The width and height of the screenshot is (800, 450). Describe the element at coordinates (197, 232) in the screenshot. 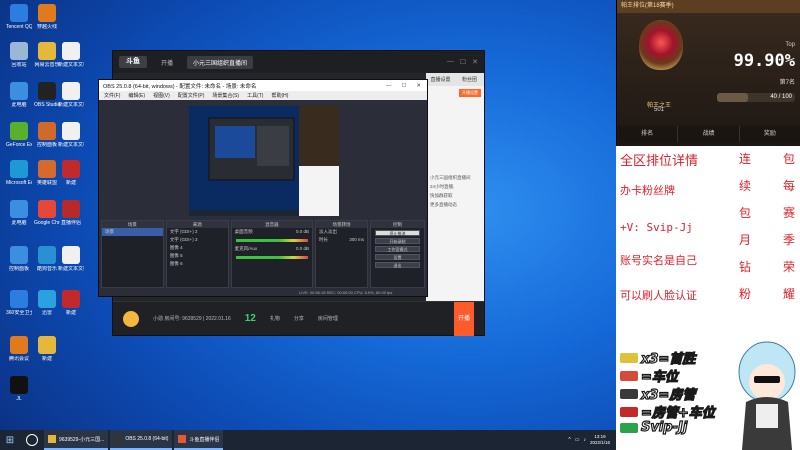

I see `source-item: 文字 (GDI+) 2` at that location.